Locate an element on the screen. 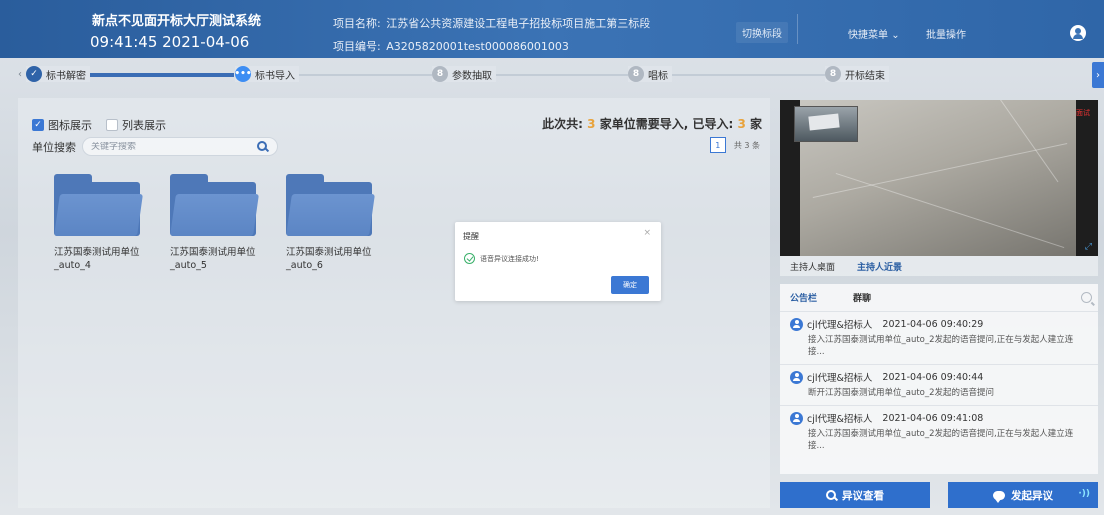 The image size is (1104, 515). search-label: 单位搜索 is located at coordinates (54, 147).